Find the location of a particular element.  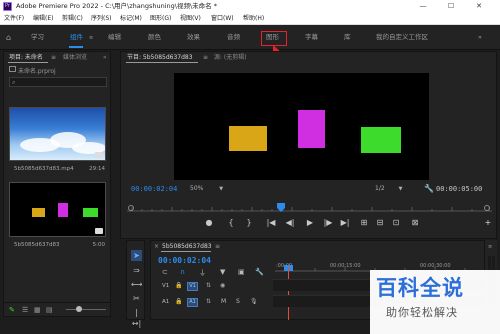

menu-window: 窗口(W) is located at coordinates (222, 19).